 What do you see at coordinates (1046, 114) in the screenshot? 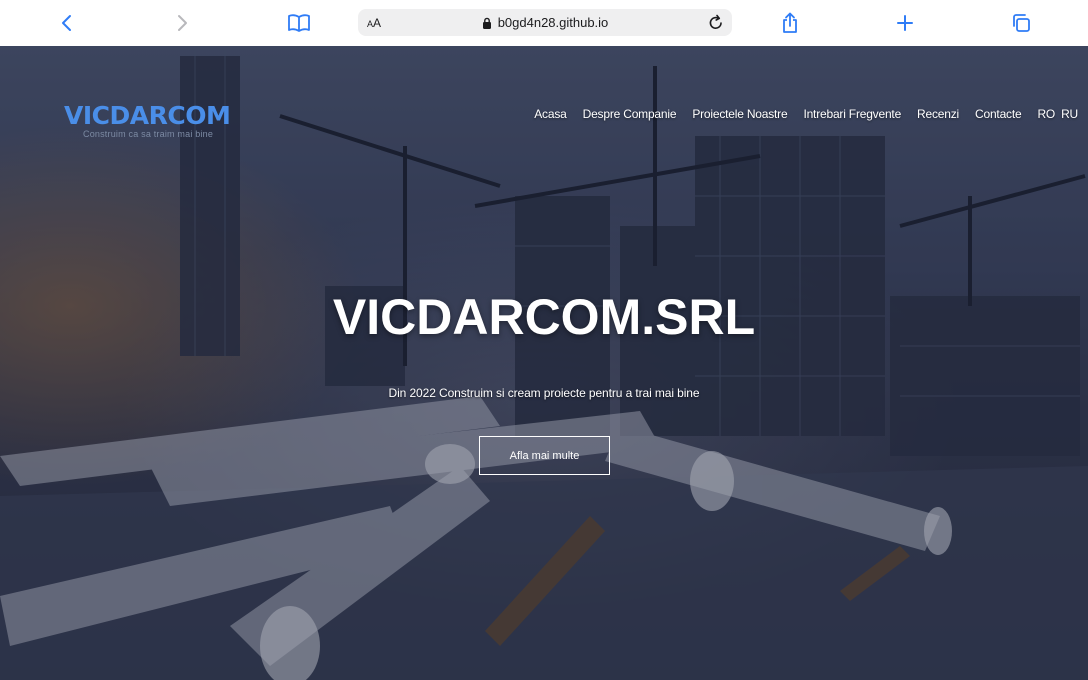
I see `lang-ro: RO` at bounding box center [1046, 114].